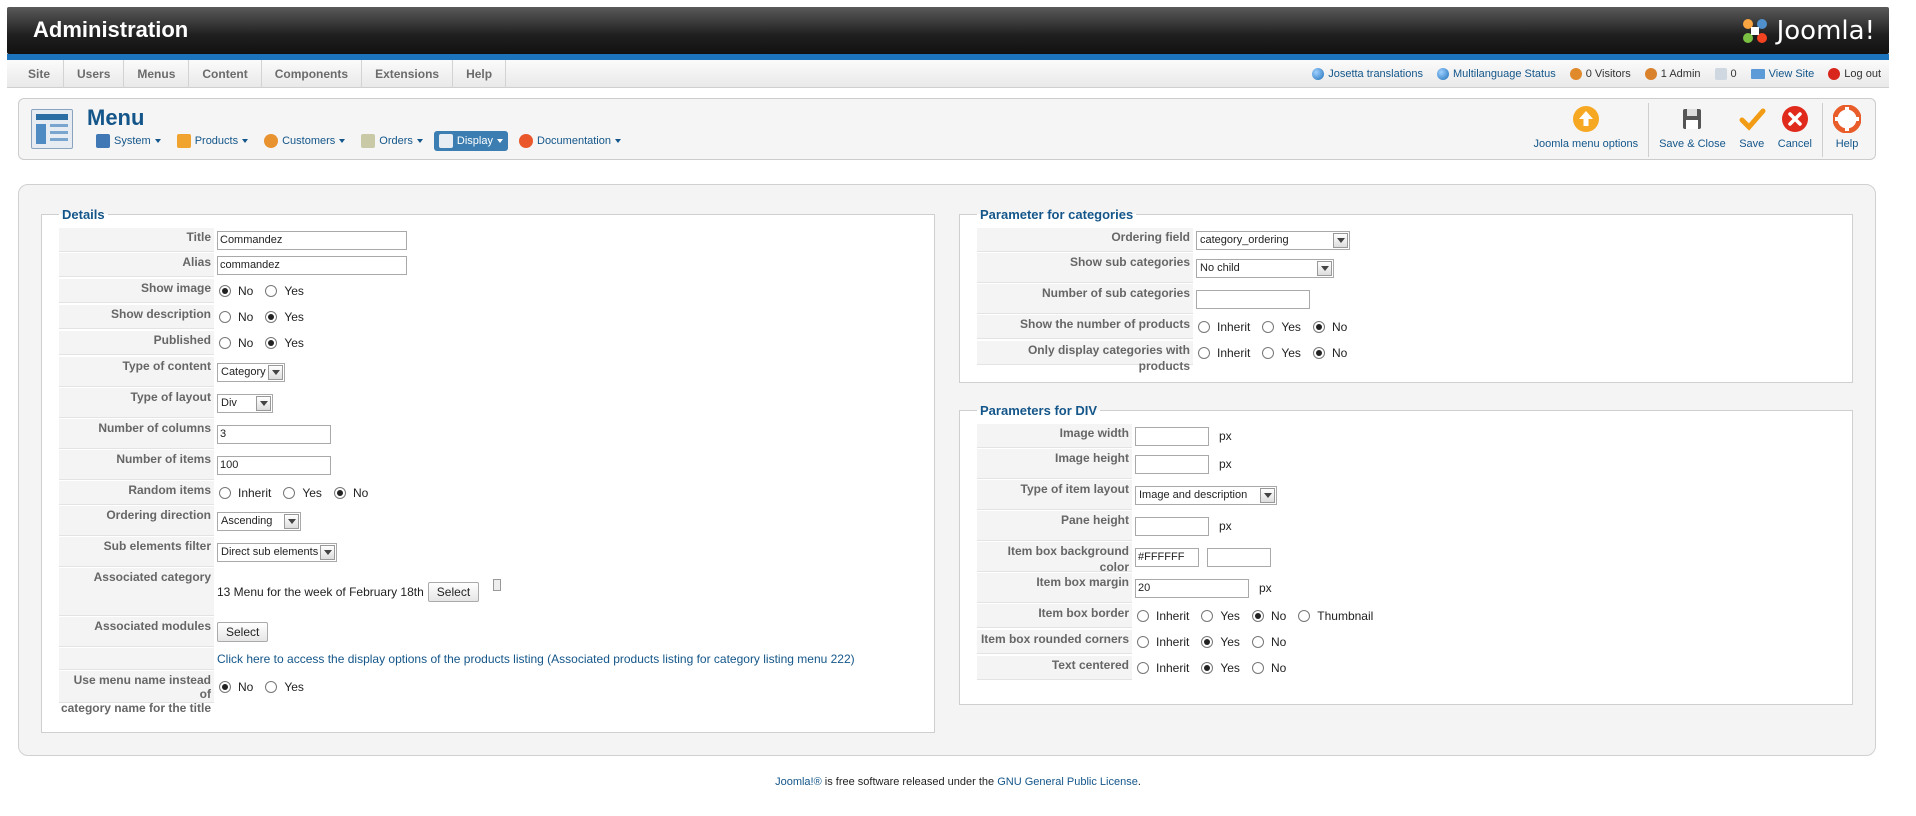 Image resolution: width=1916 pixels, height=816 pixels. Describe the element at coordinates (83, 214) in the screenshot. I see `details-legend: Details` at that location.